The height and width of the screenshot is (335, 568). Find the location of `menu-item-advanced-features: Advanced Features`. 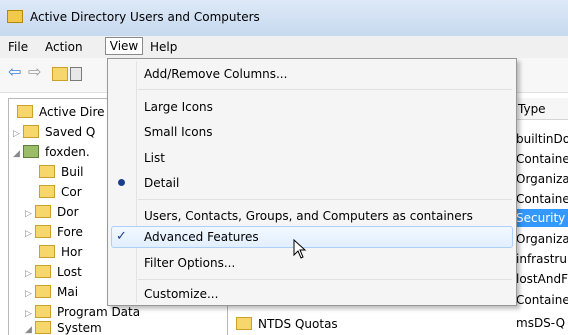

menu-item-advanced-features: Advanced Features is located at coordinates (201, 237).